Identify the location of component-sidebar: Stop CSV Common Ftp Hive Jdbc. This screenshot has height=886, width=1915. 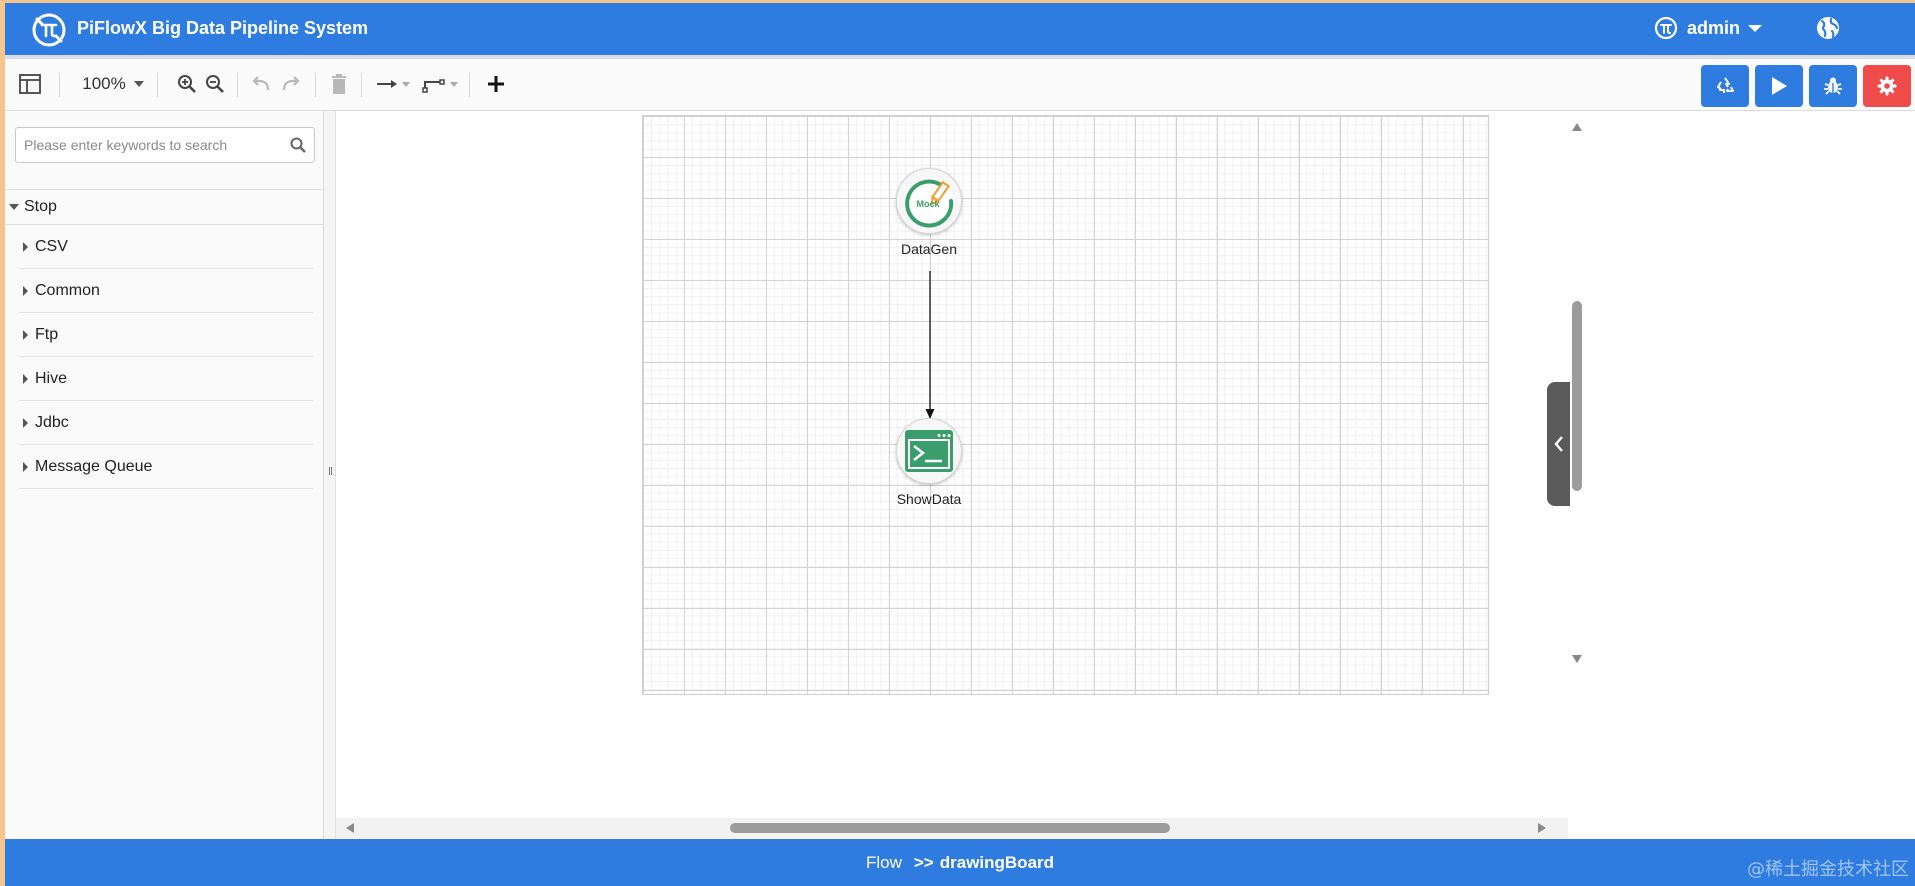
(164, 475).